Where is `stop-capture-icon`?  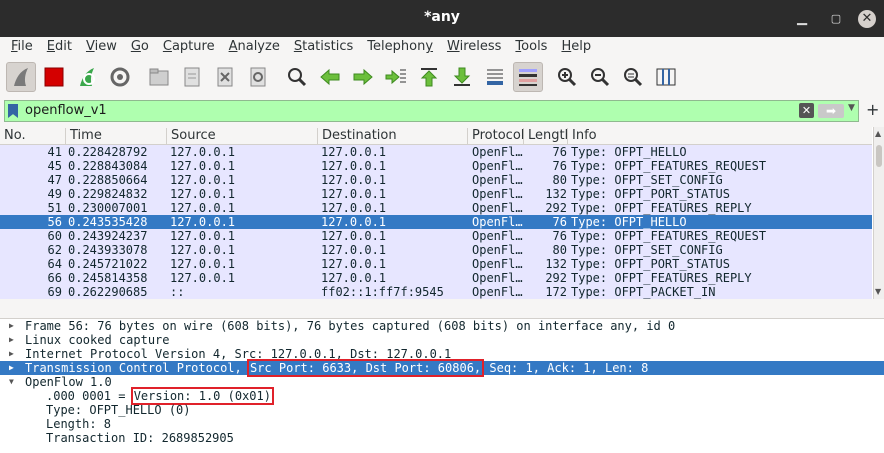 stop-capture-icon is located at coordinates (54, 77).